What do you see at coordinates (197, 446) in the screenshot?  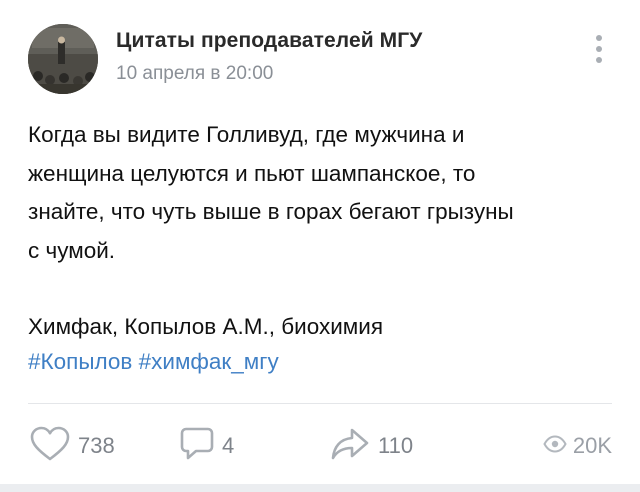 I see `comment-icon` at bounding box center [197, 446].